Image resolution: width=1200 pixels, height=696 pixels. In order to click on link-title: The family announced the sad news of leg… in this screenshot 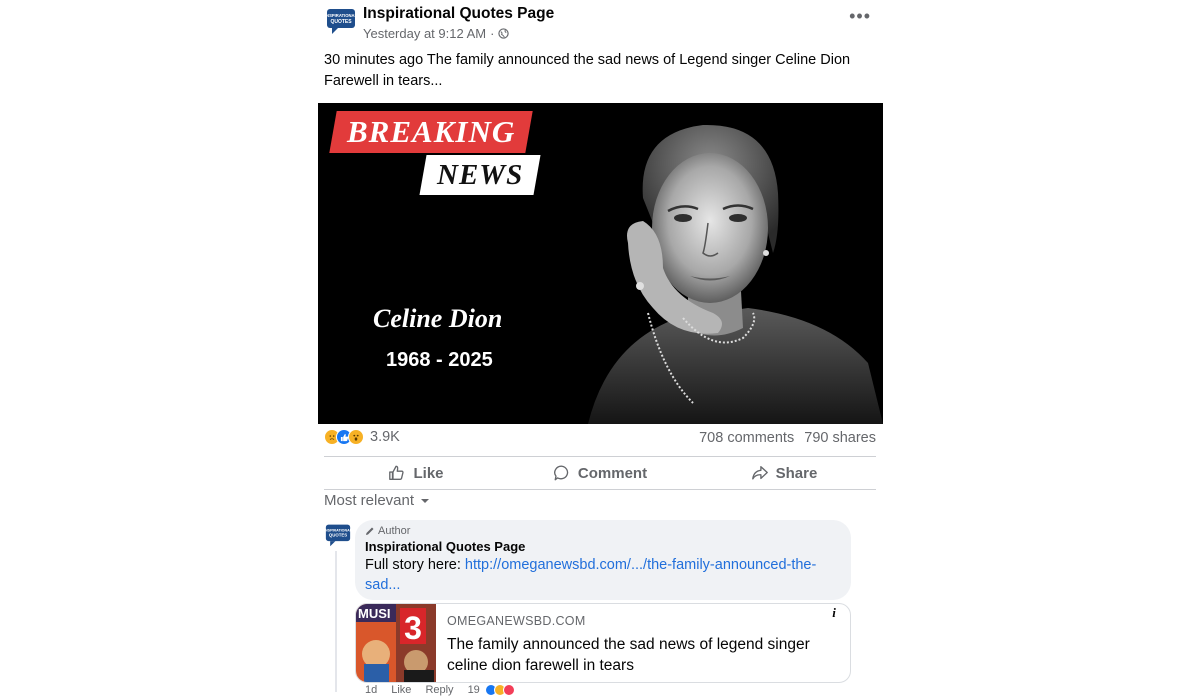, I will do `click(628, 655)`.